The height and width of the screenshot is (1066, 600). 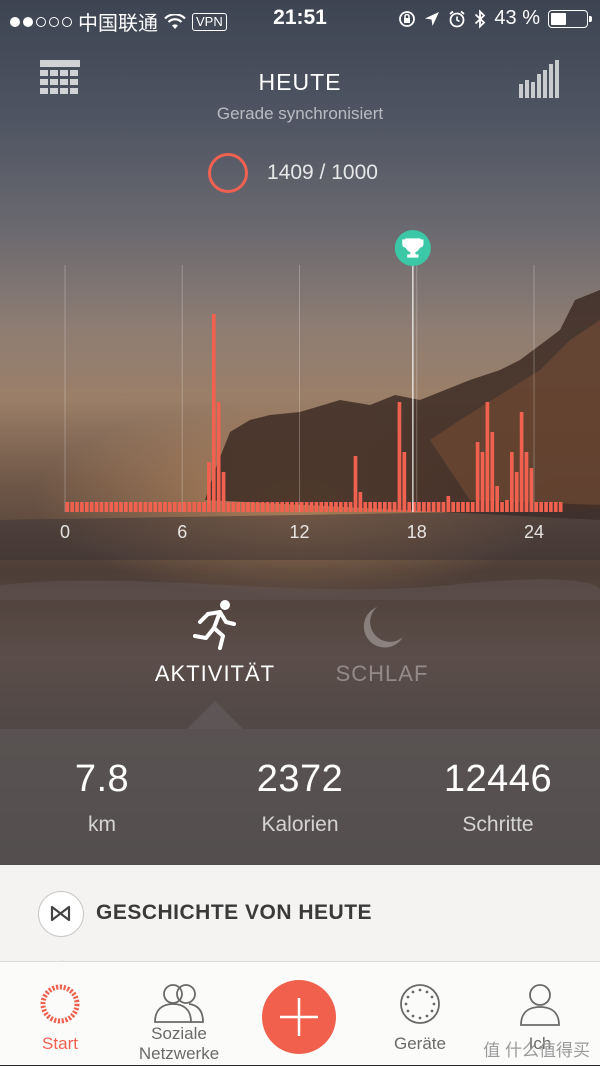 What do you see at coordinates (536, 1050) in the screenshot?
I see `watermark: 值 什么值得买` at bounding box center [536, 1050].